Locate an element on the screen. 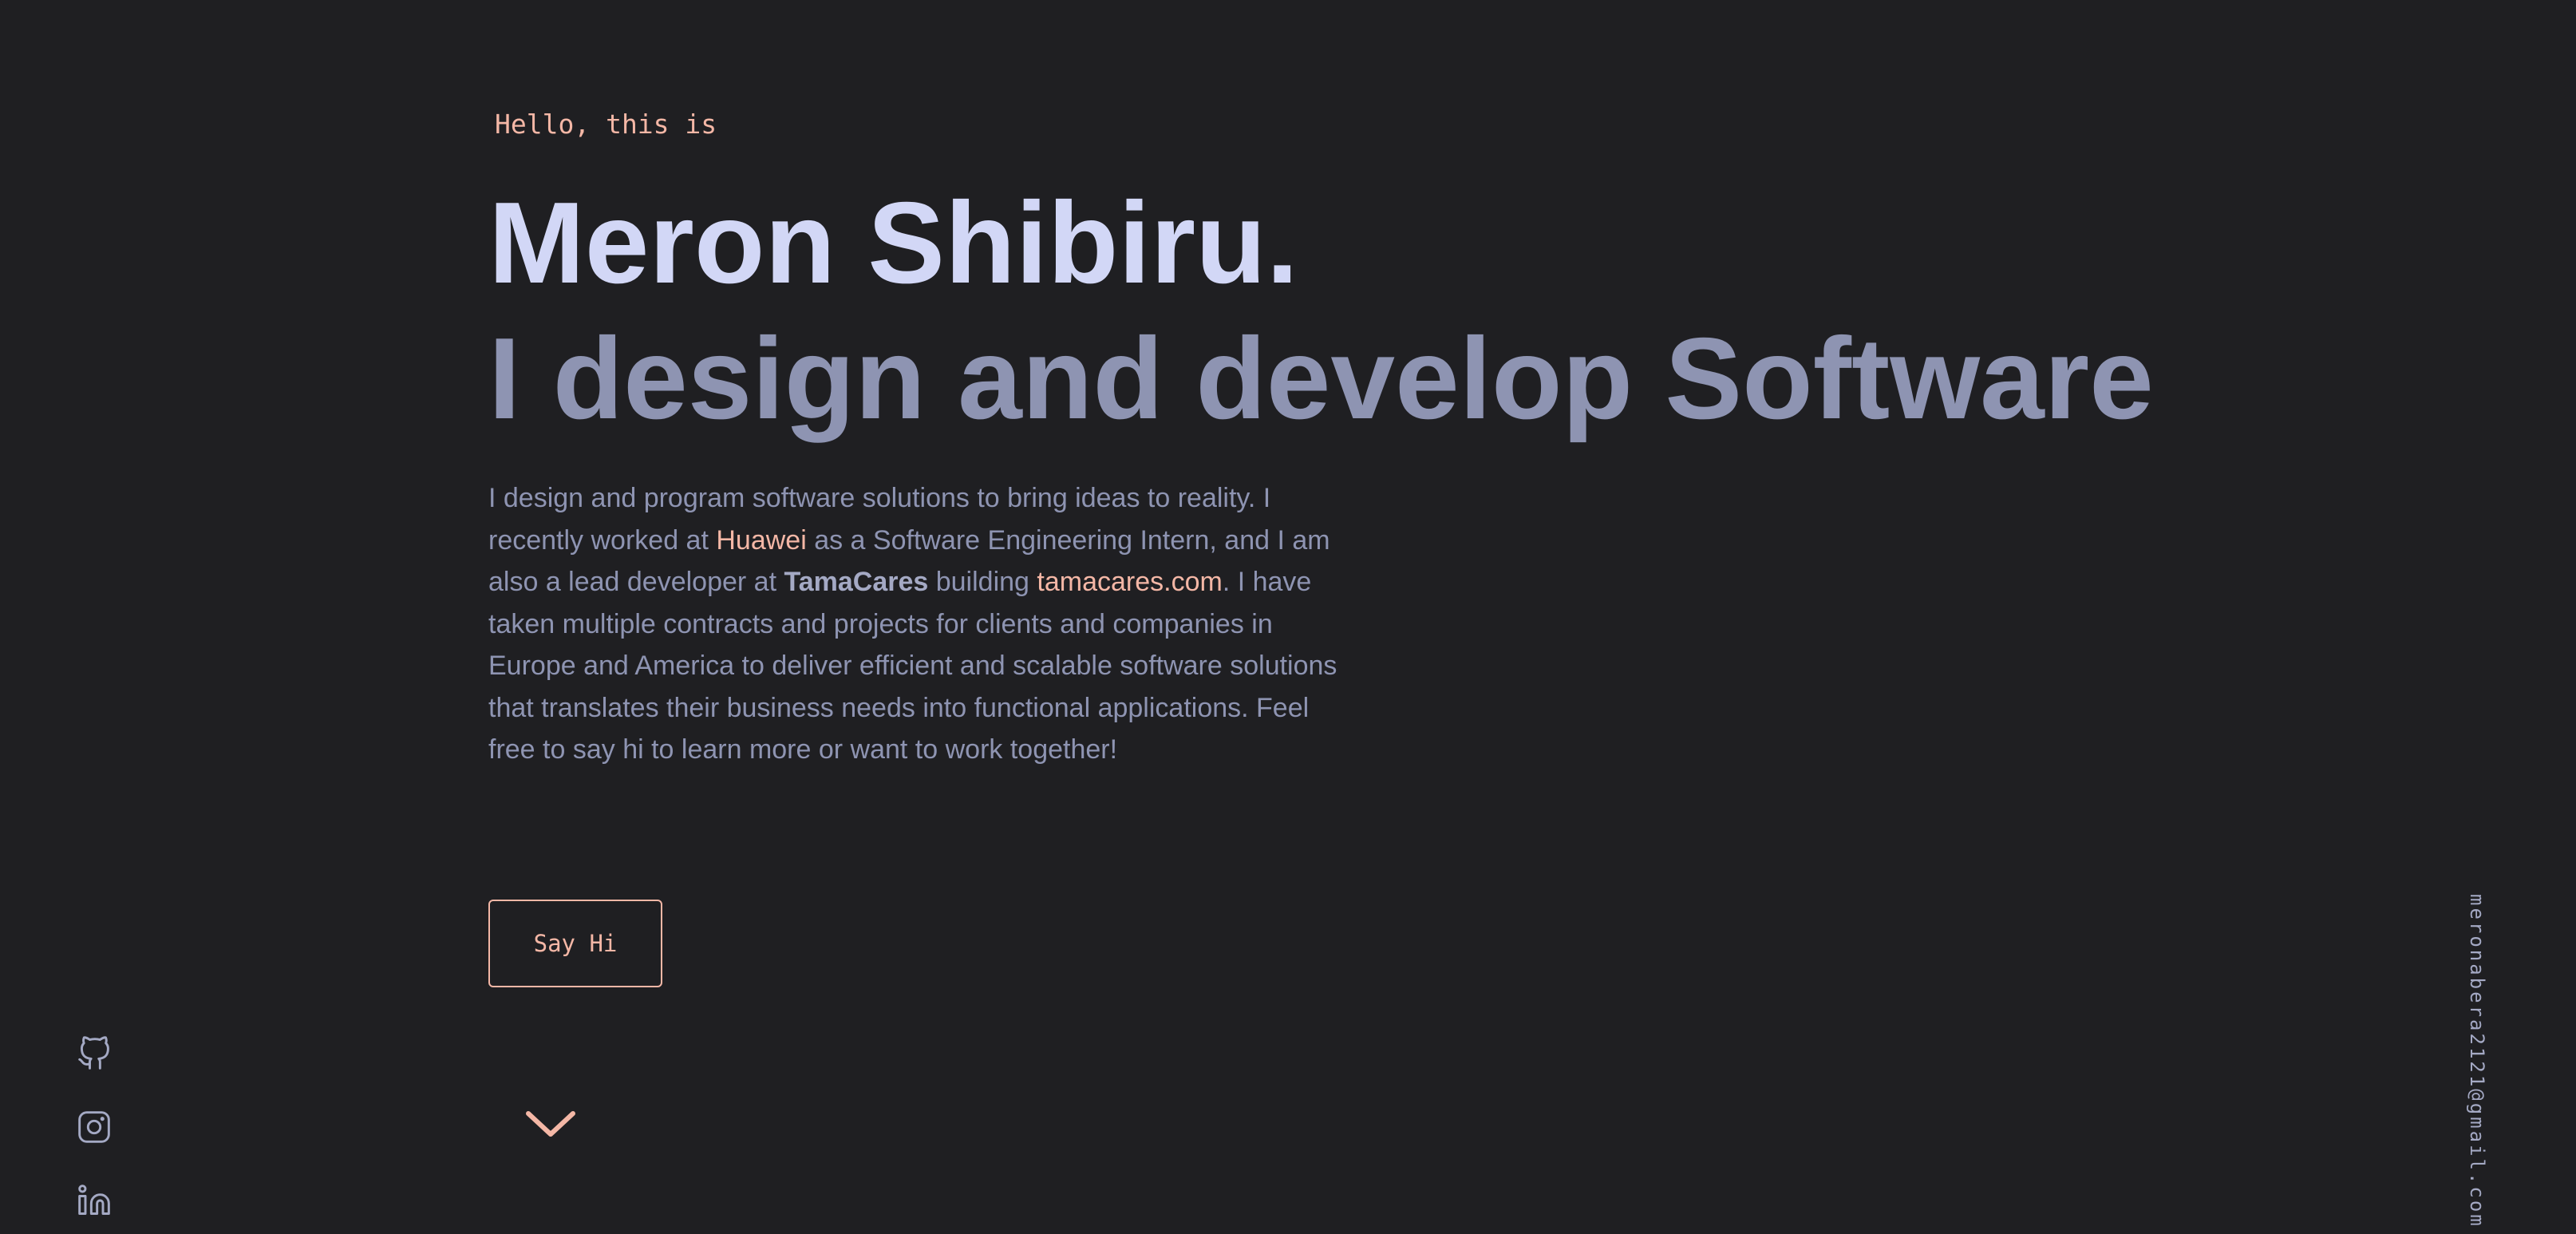 The image size is (2576, 1234). hero-name: Meron Shibiru. is located at coordinates (893, 242).